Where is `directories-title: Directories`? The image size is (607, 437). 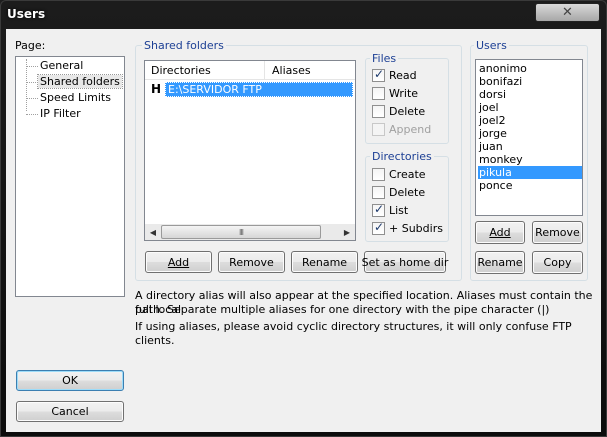 directories-title: Directories is located at coordinates (402, 156).